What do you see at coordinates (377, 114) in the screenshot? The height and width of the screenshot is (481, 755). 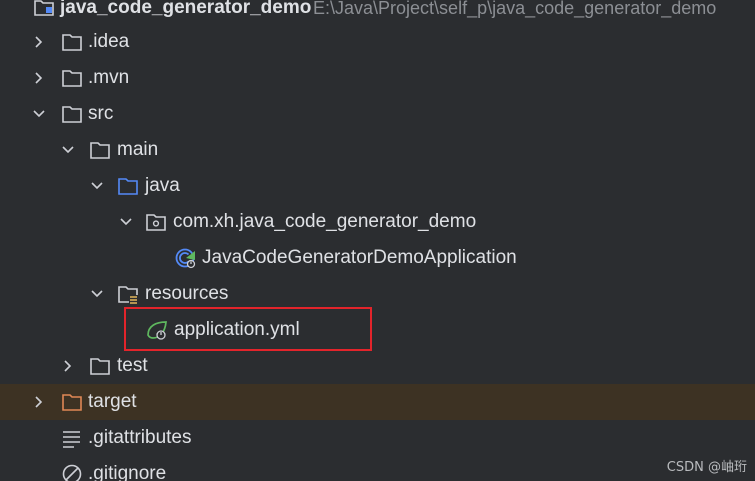 I see `tree-row-src: src` at bounding box center [377, 114].